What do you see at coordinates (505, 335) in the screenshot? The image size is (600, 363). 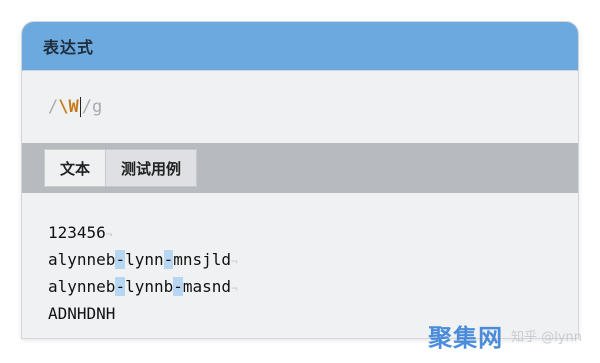 I see `watermark: 聚集网 知乎 @lynn` at bounding box center [505, 335].